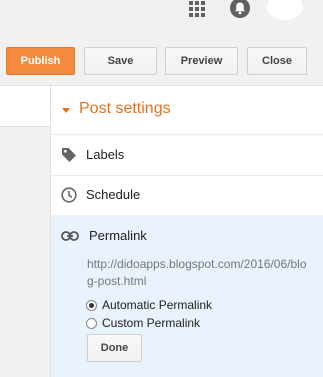 This screenshot has width=323, height=377. I want to click on custom-permalink-radio, so click(91, 323).